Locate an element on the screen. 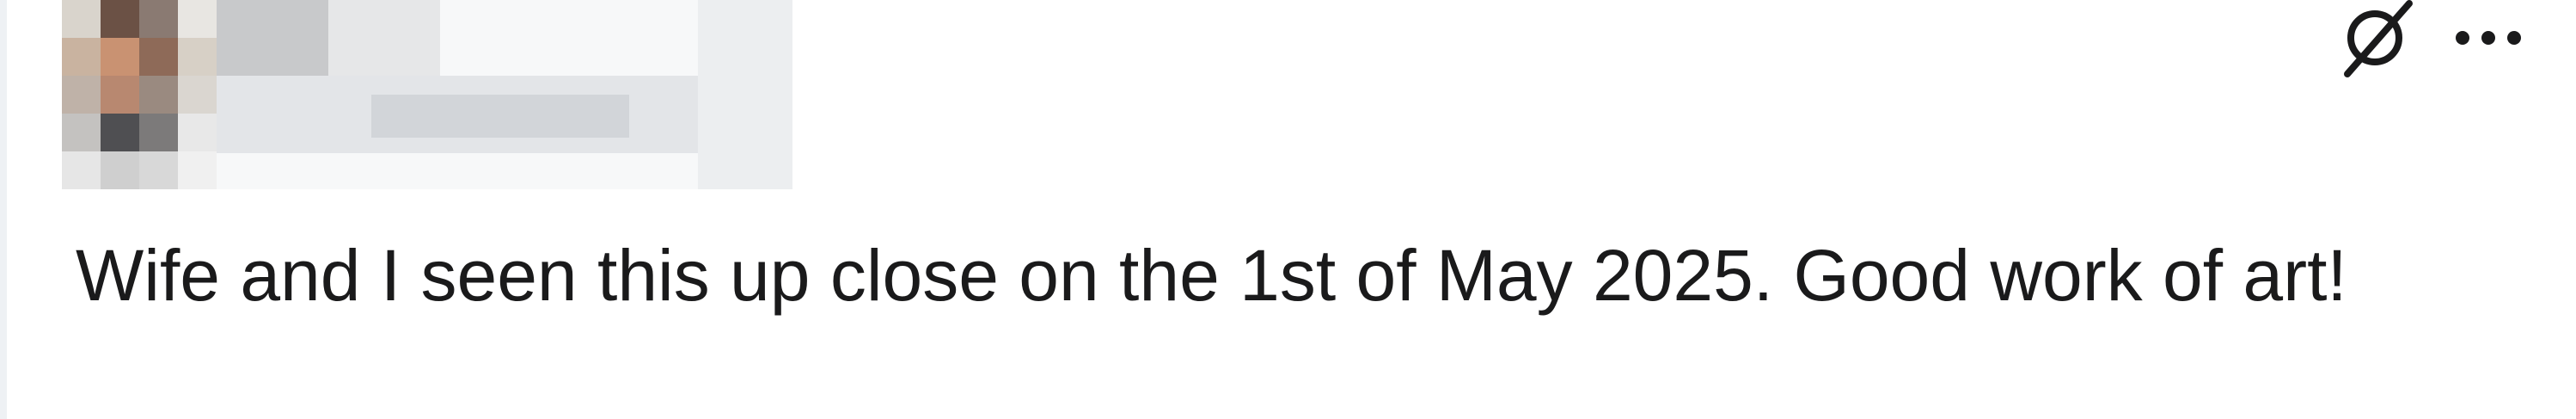  comment-header is located at coordinates (427, 95).